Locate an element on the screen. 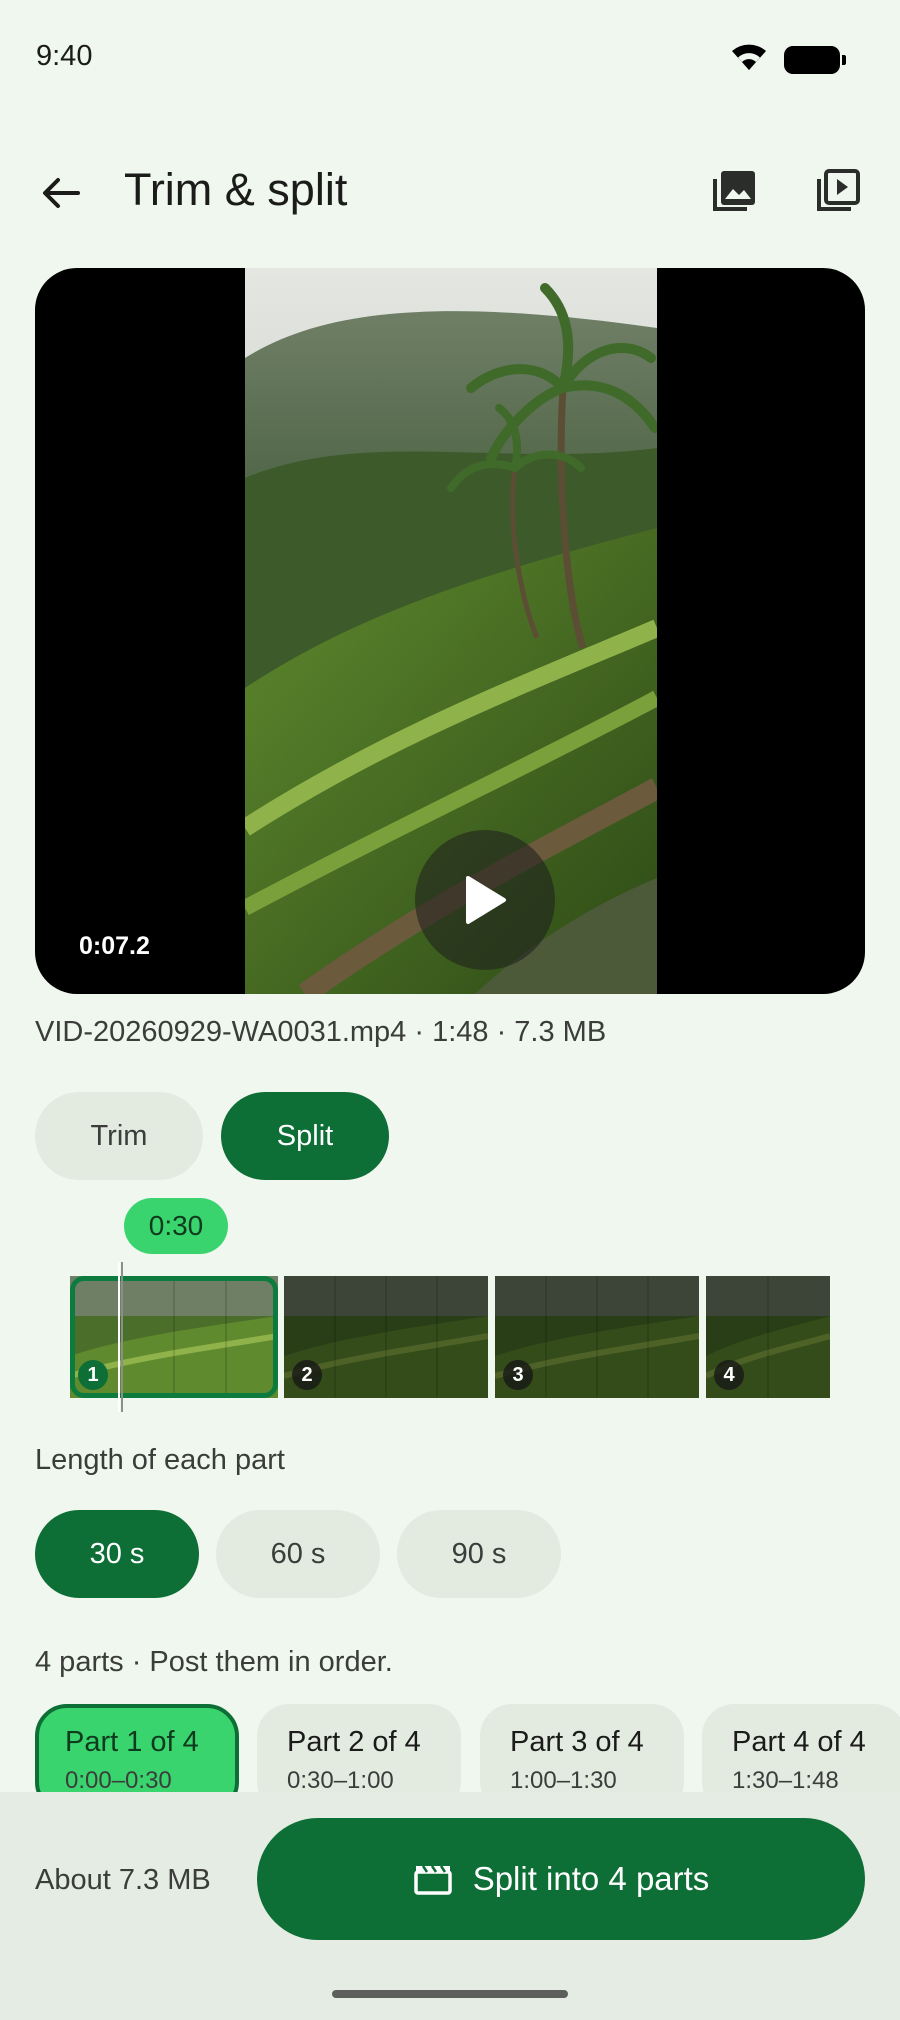  wifi-icon is located at coordinates (749, 59).